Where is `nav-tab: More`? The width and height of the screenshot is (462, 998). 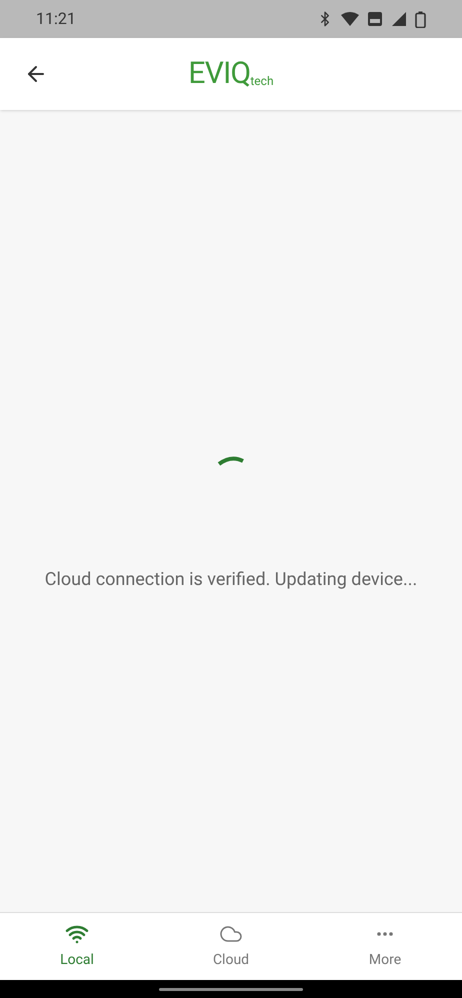
nav-tab: More is located at coordinates (385, 946).